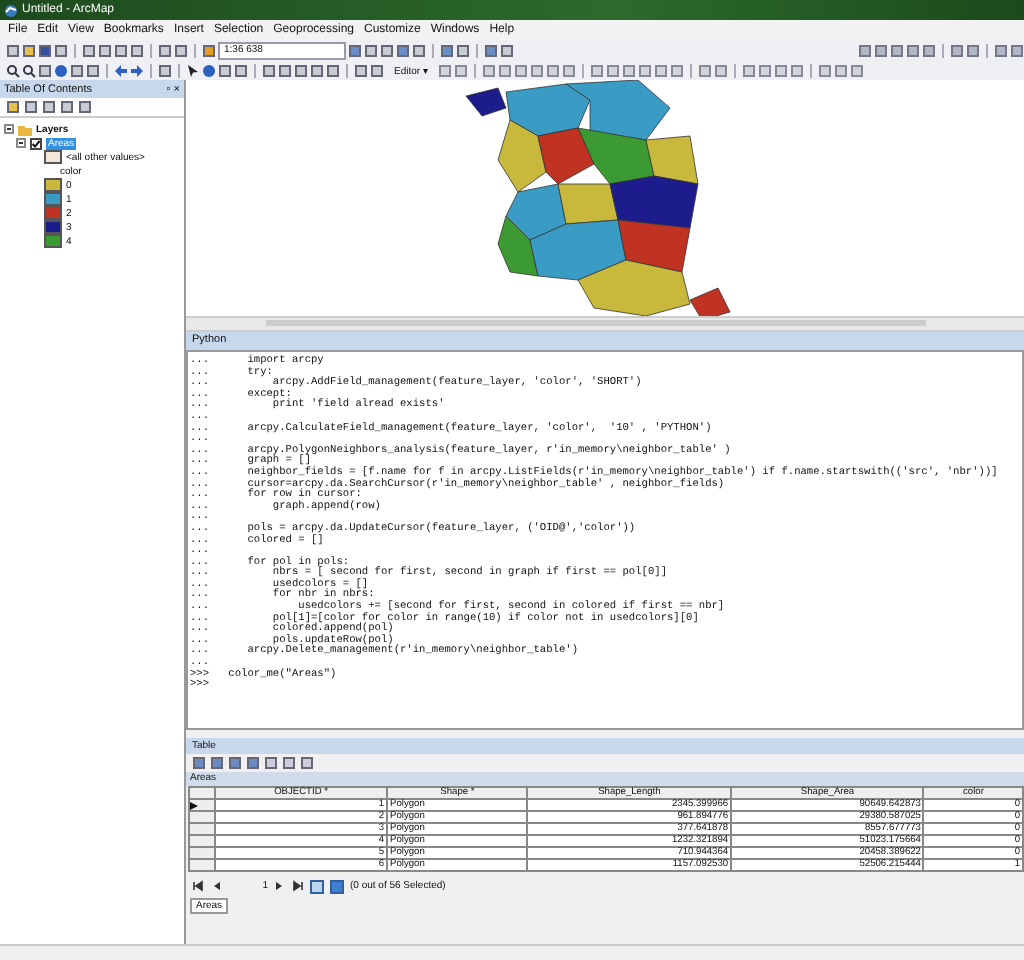  I want to click on arrow-right-icon, so click(137, 70).